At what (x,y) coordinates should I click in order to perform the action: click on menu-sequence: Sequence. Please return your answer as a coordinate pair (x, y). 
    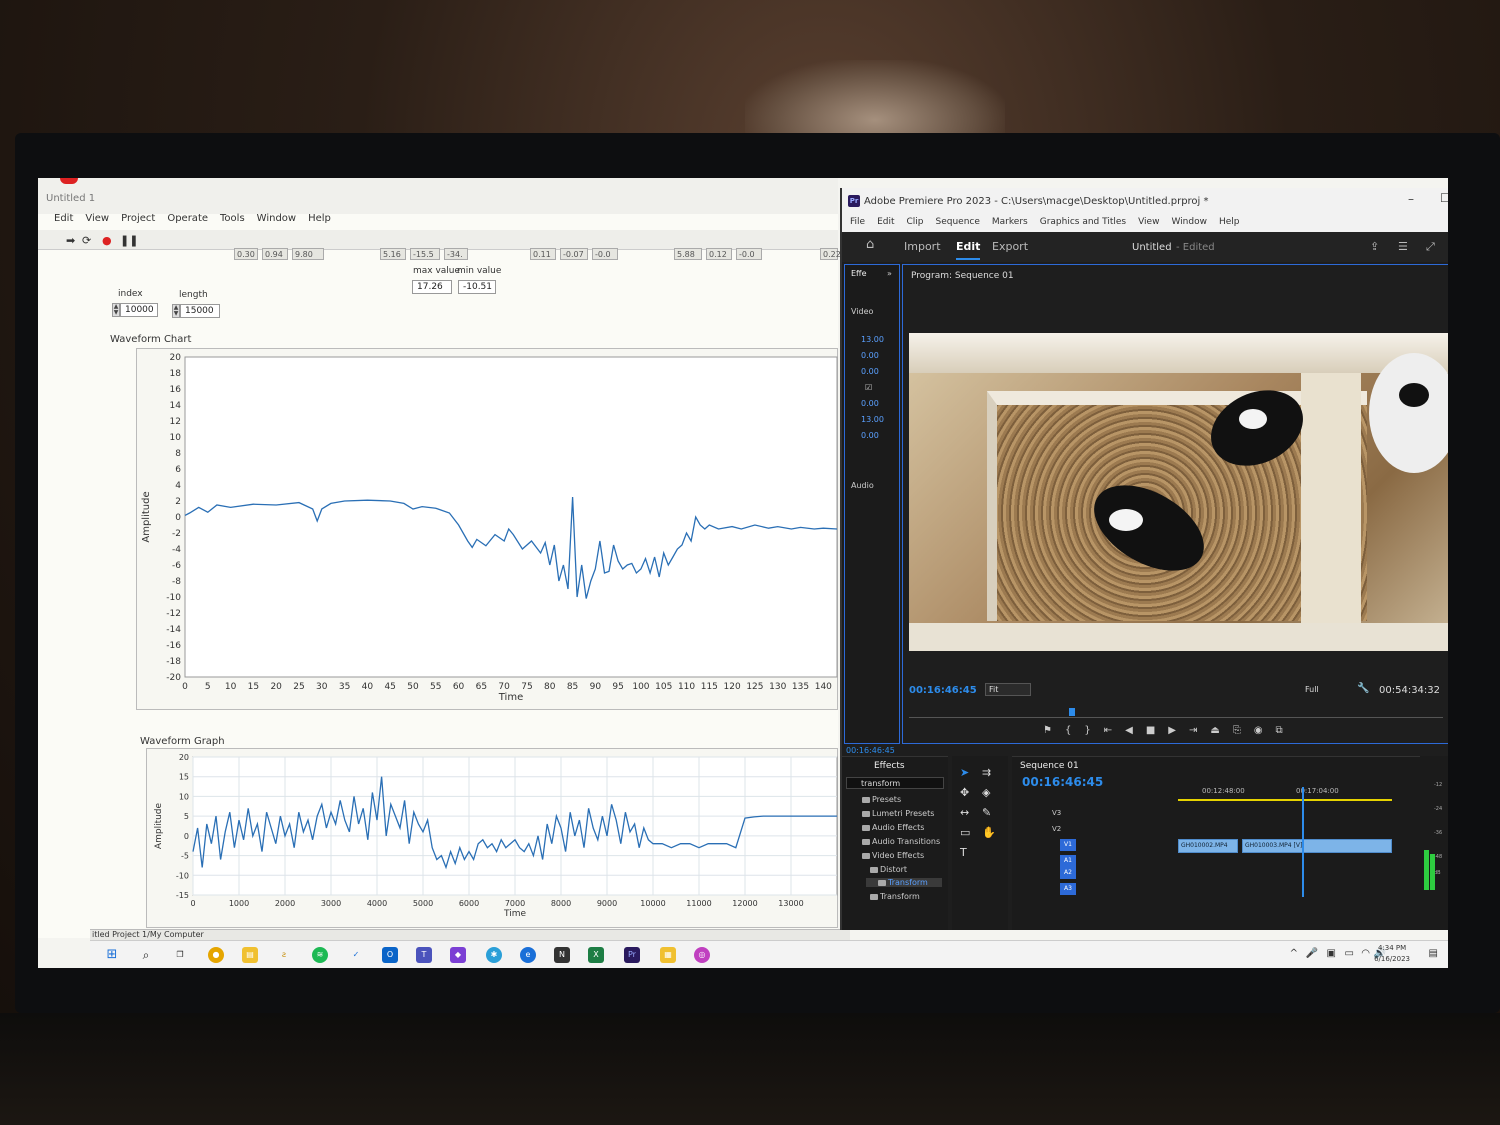
    Looking at the image, I should click on (958, 224).